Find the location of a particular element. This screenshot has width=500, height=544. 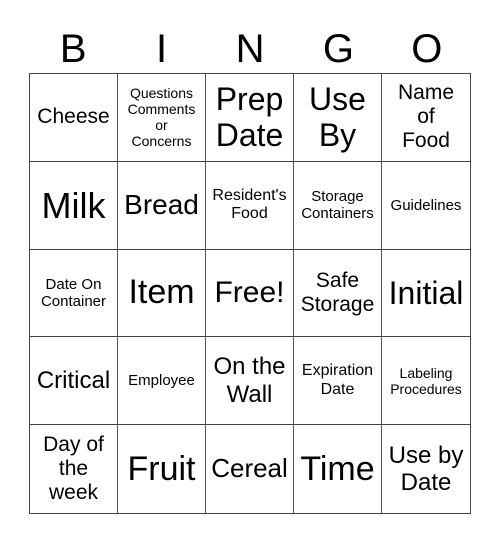

bingo-cell-text: Item is located at coordinates (161, 292).